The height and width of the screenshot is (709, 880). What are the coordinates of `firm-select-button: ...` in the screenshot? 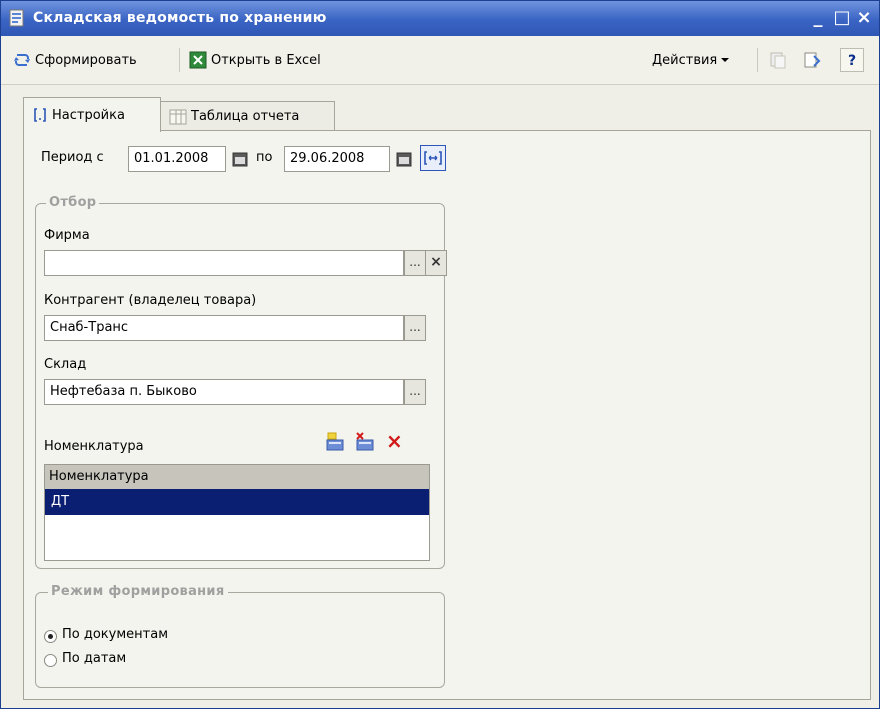 It's located at (415, 263).